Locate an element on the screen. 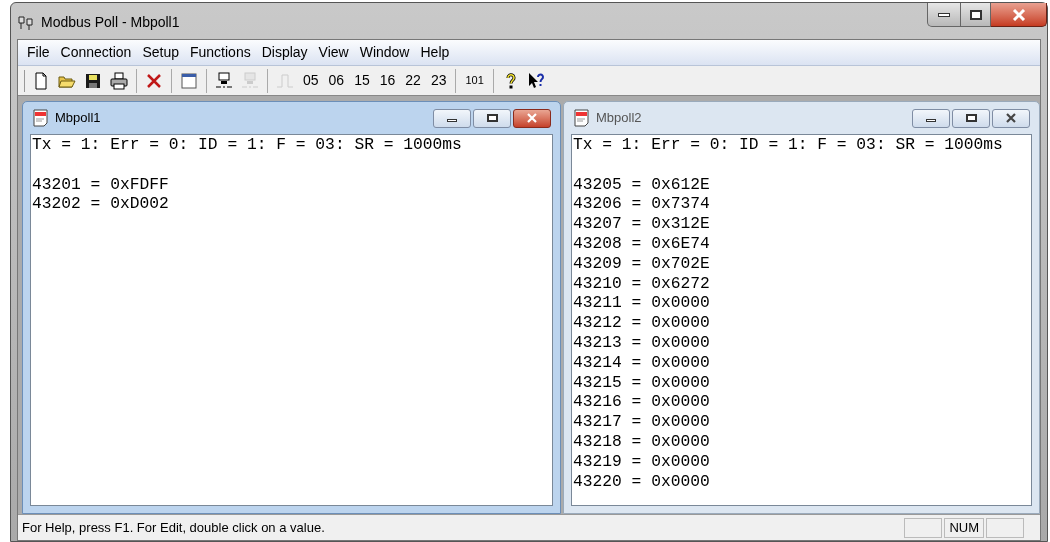  register-value: 43212 = 0x0000 is located at coordinates (641, 323).